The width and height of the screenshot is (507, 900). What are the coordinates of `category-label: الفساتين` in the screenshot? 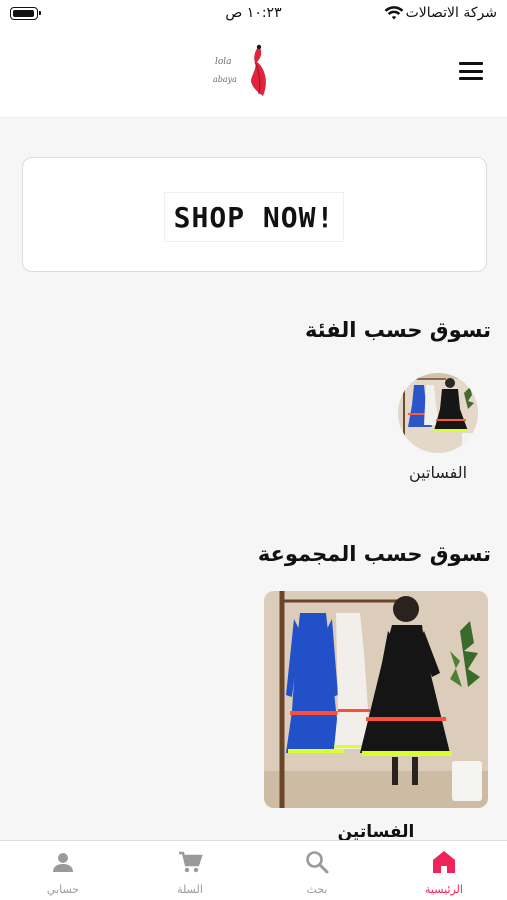 It's located at (438, 472).